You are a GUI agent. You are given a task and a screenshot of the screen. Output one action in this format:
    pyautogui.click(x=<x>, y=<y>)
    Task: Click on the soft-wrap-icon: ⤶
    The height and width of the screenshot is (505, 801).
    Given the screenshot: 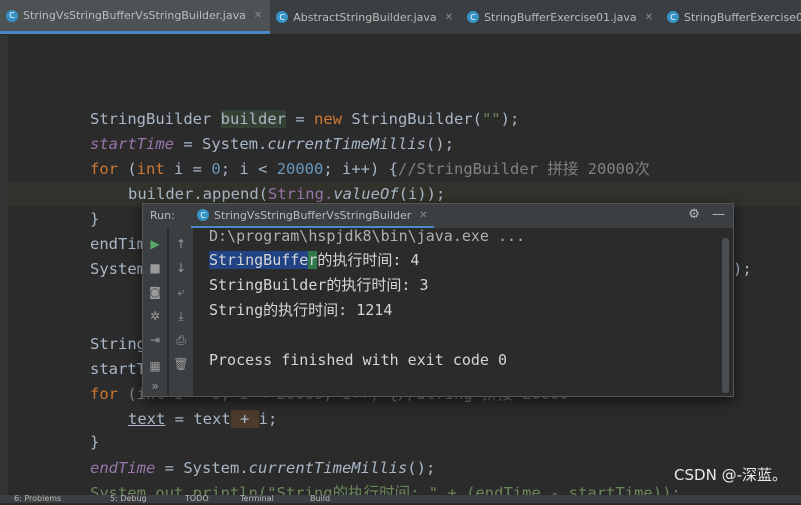 What is the action you would take?
    pyautogui.click(x=181, y=292)
    